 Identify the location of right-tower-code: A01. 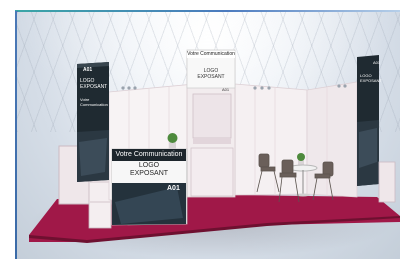
(377, 62).